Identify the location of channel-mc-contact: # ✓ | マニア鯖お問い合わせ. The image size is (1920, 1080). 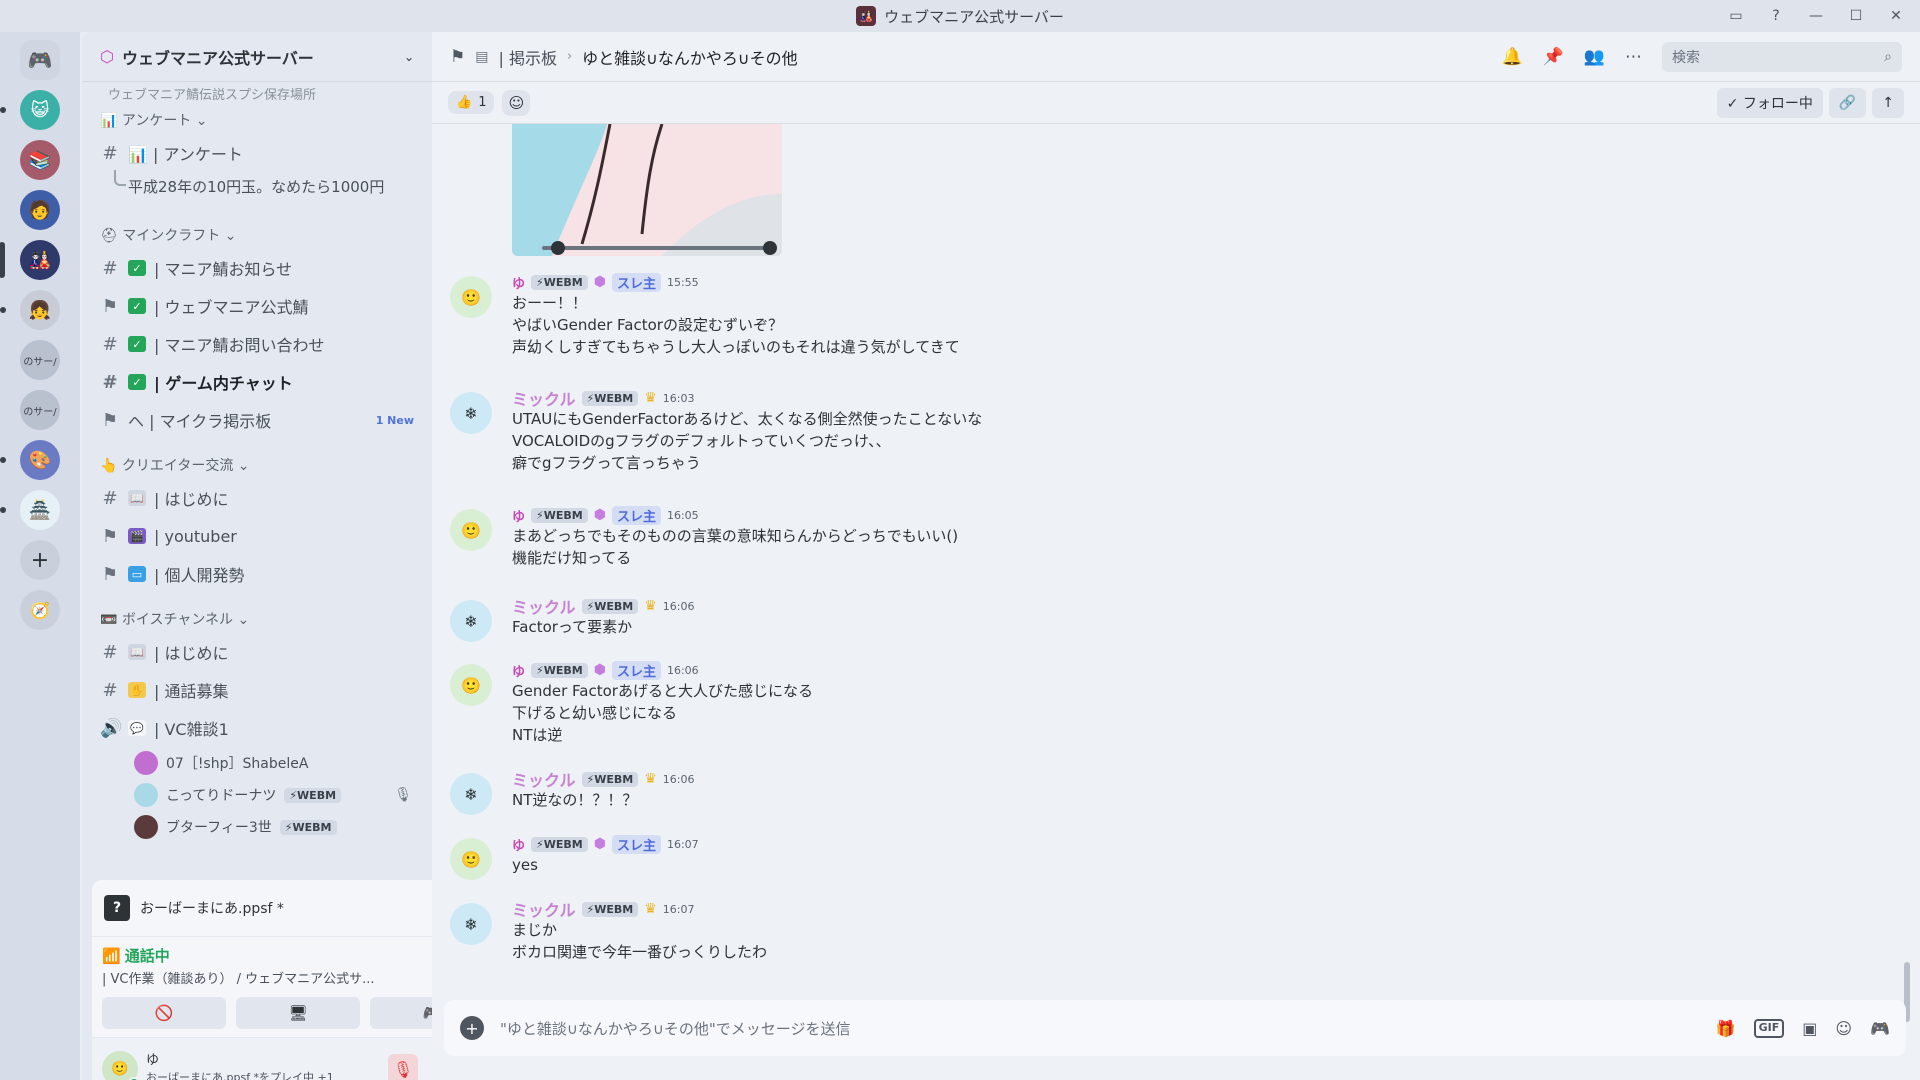
(257, 344).